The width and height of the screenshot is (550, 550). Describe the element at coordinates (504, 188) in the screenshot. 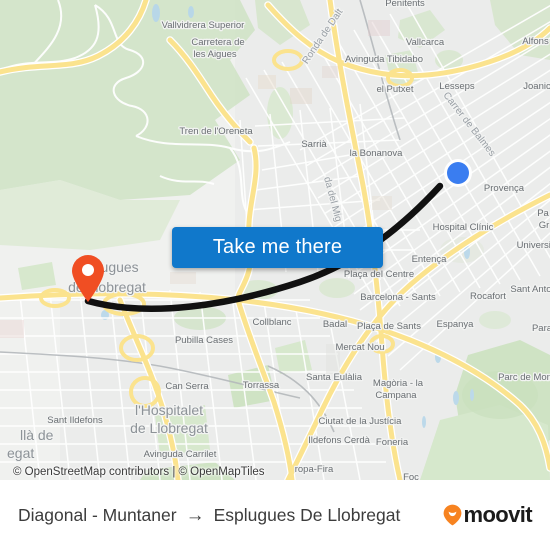

I see `map-label: Provença` at that location.